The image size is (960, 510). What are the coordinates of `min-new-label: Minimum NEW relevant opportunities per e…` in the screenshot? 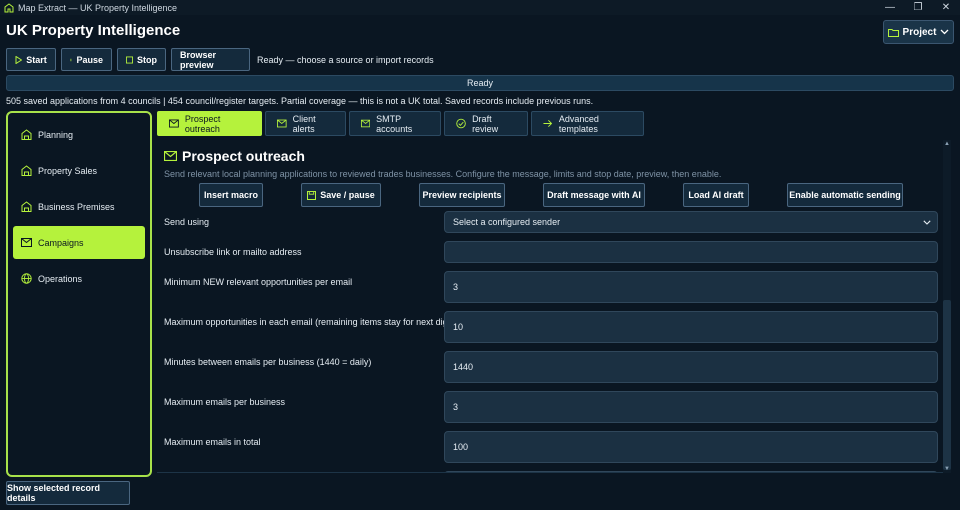 It's located at (258, 282).